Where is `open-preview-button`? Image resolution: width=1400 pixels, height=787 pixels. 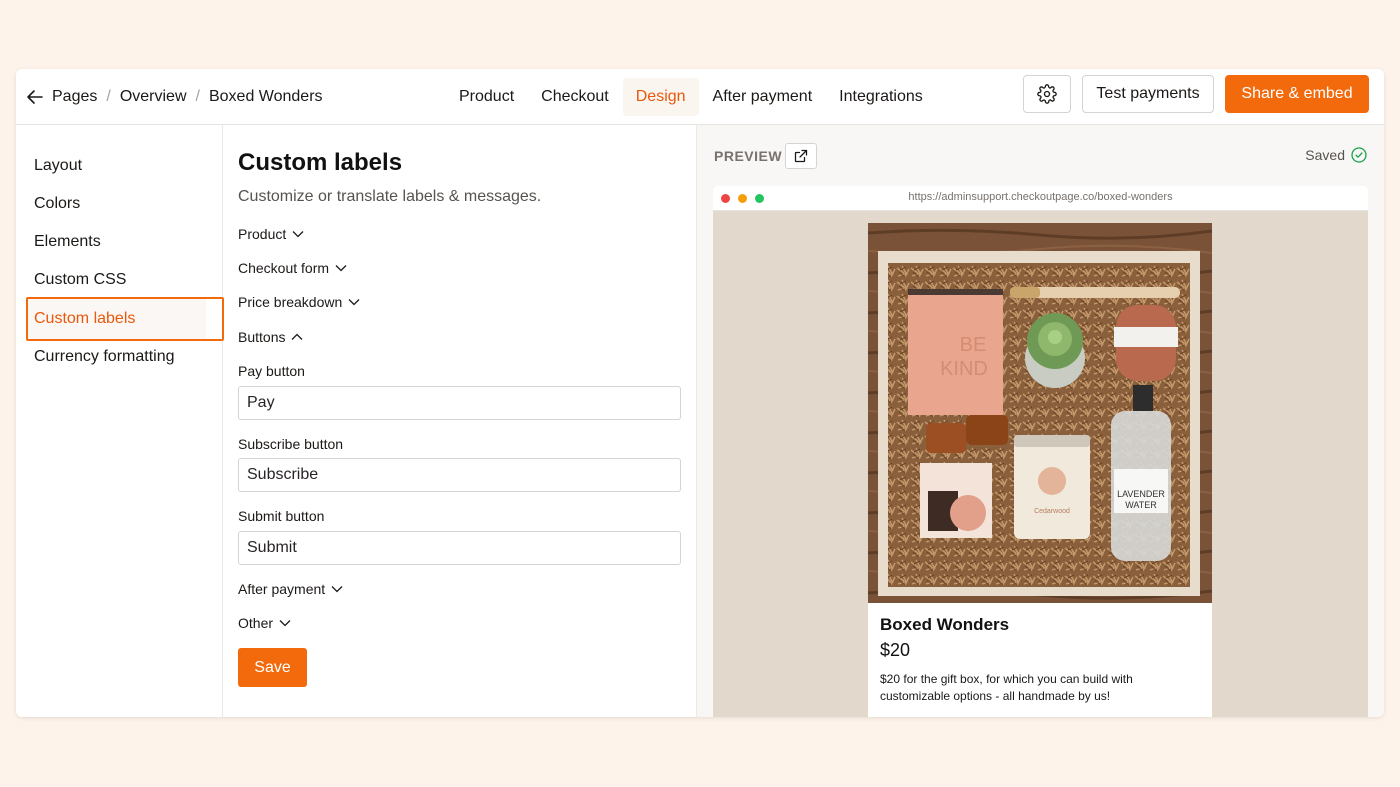 open-preview-button is located at coordinates (801, 156).